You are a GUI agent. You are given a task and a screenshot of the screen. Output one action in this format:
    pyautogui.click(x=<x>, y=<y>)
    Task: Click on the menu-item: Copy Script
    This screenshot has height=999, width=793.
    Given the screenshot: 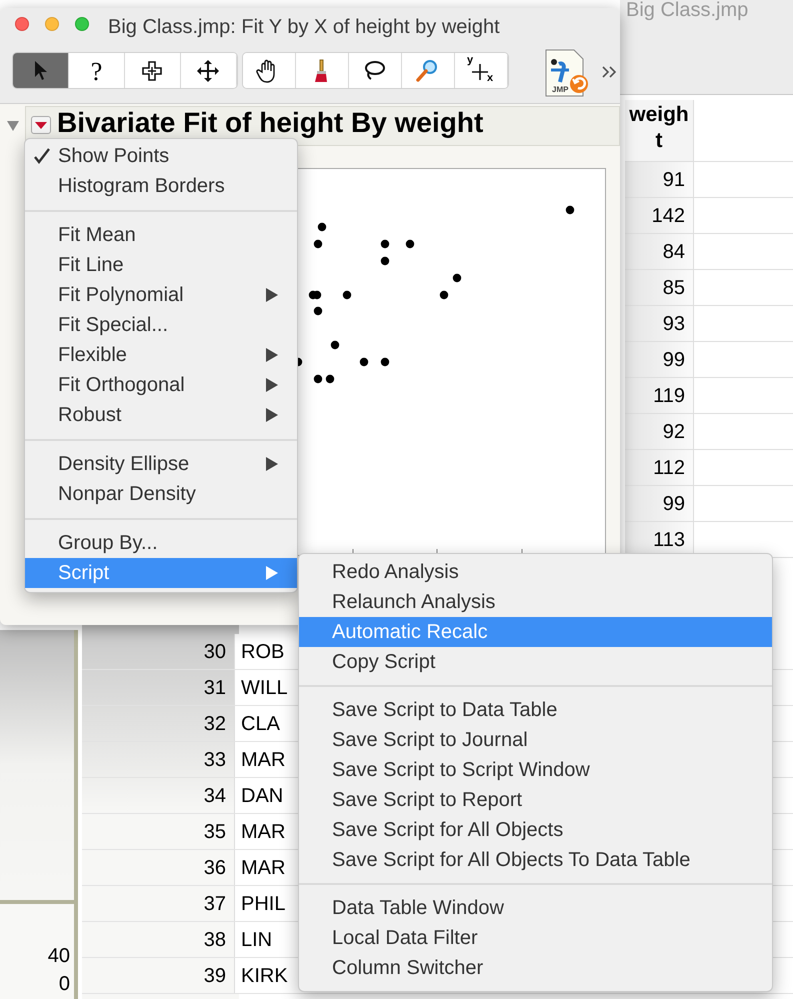 What is the action you would take?
    pyautogui.click(x=535, y=662)
    